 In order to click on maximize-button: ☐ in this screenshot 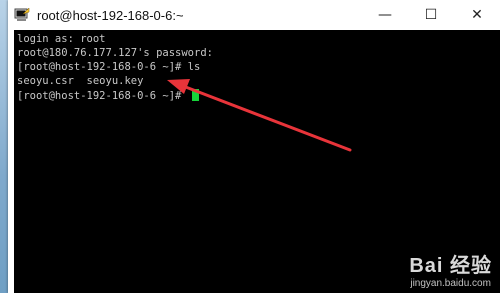, I will do `click(431, 15)`.